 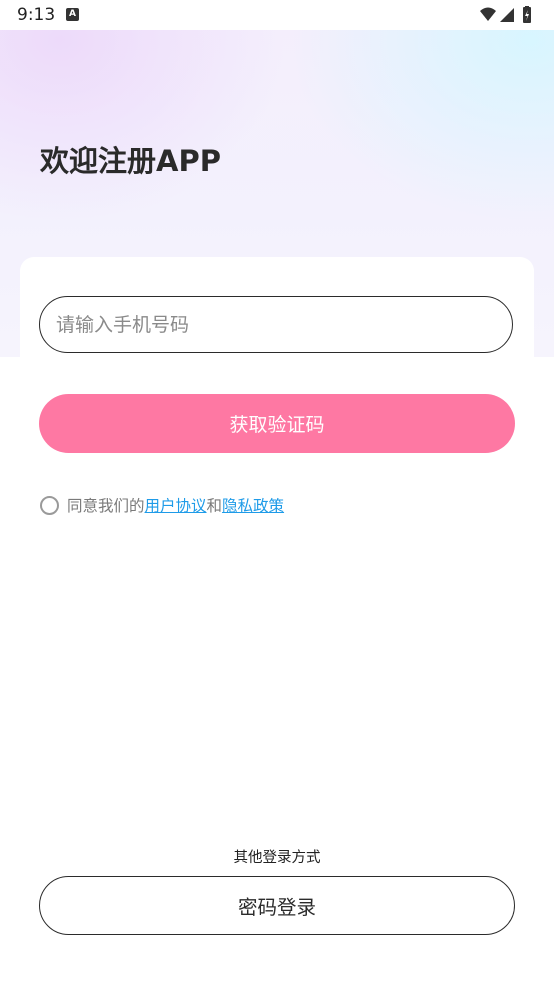 I want to click on privacy-policy-link: 隐私政策, so click(x=253, y=505).